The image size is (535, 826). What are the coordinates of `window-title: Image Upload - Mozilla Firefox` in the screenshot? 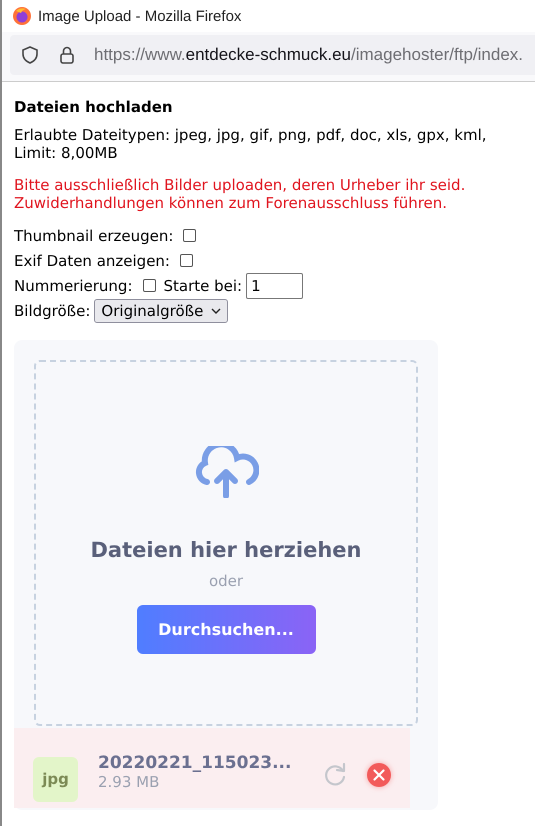 It's located at (140, 16).